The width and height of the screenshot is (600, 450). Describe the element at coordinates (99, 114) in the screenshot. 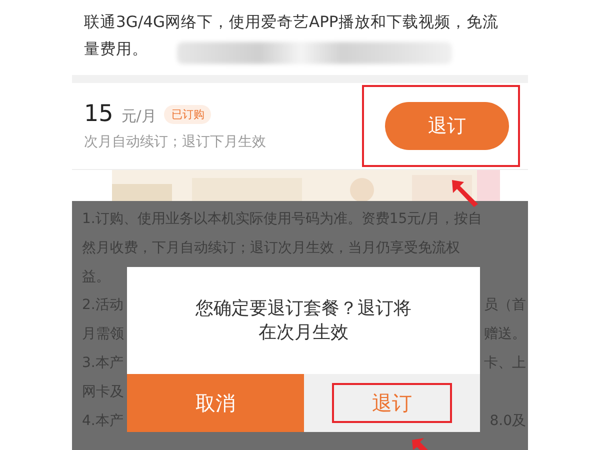

I see `price: 15` at that location.